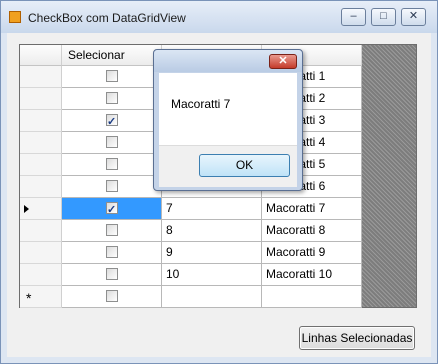 Image resolution: width=438 pixels, height=364 pixels. What do you see at coordinates (283, 61) in the screenshot?
I see `dialog-close-icon: ✕` at bounding box center [283, 61].